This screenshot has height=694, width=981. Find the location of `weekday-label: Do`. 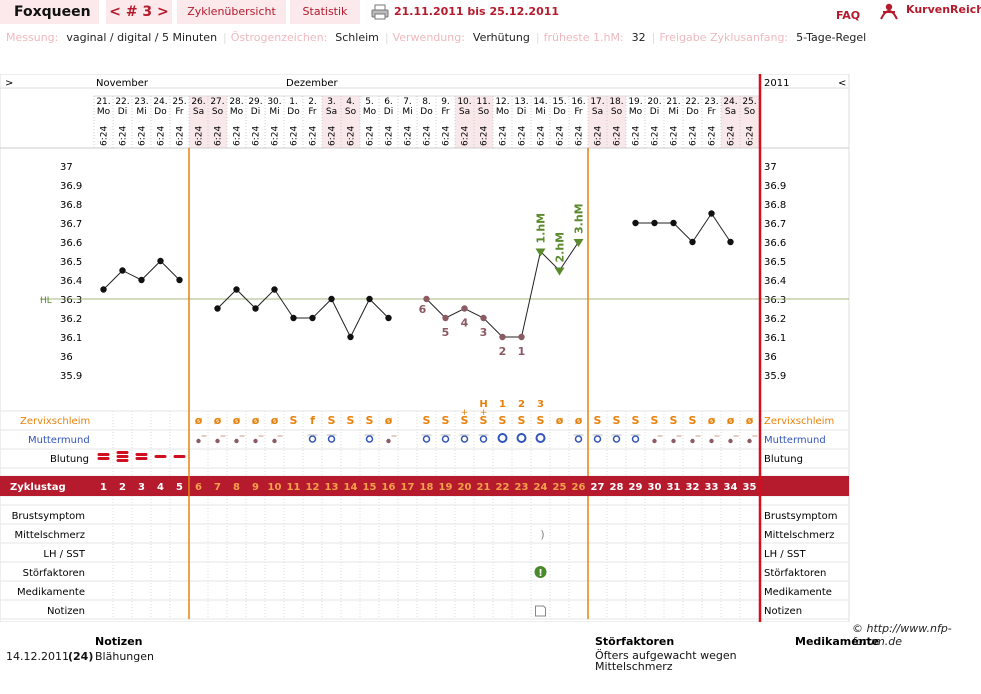

weekday-label: Do is located at coordinates (293, 112).